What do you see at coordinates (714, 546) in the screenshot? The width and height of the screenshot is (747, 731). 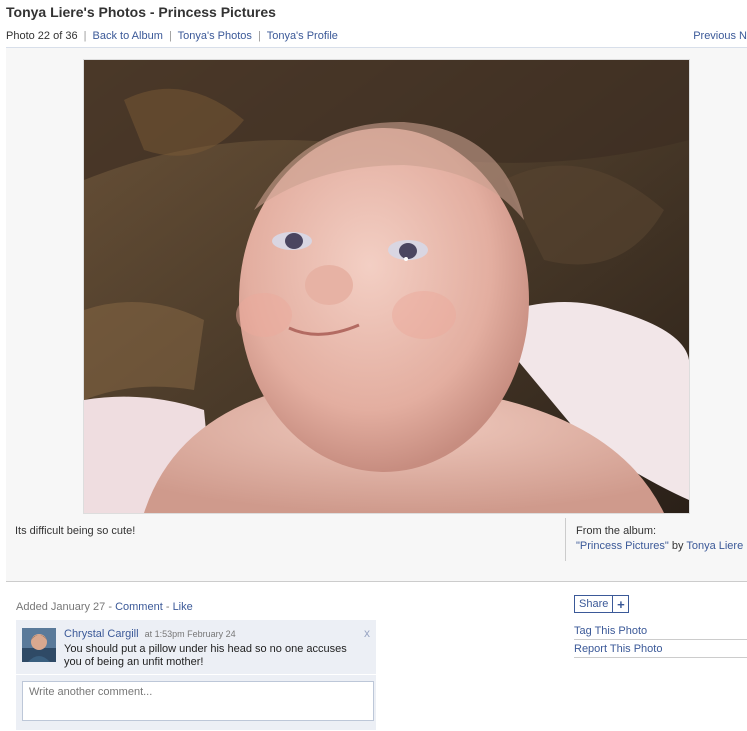 I see `album-owner-link: Tonya Liere` at bounding box center [714, 546].